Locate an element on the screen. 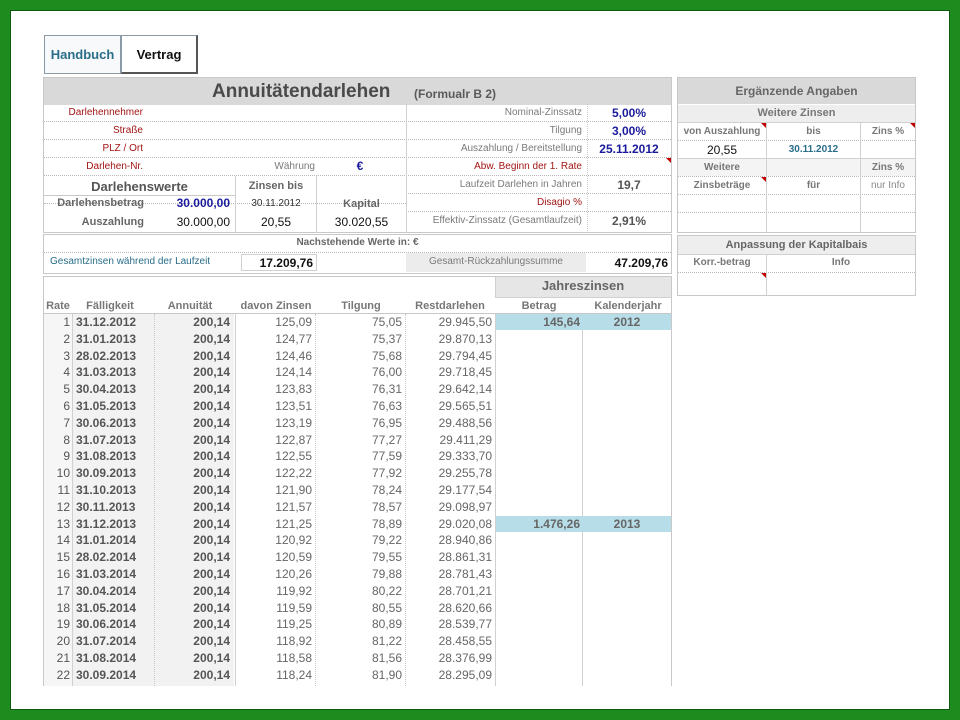 This screenshot has width=960, height=720. cell-zinsen: 120,59 is located at coordinates (293, 557).